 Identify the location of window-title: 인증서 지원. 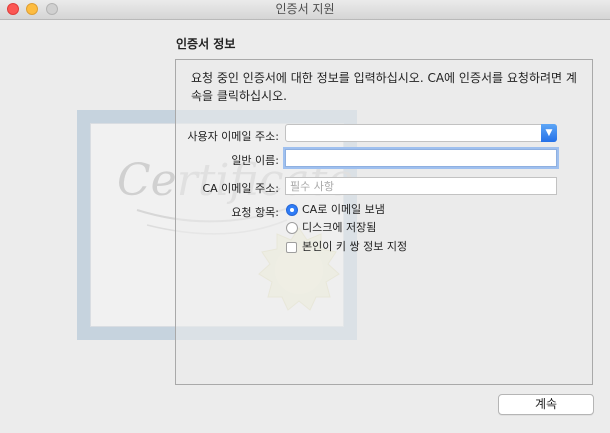
(305, 9).